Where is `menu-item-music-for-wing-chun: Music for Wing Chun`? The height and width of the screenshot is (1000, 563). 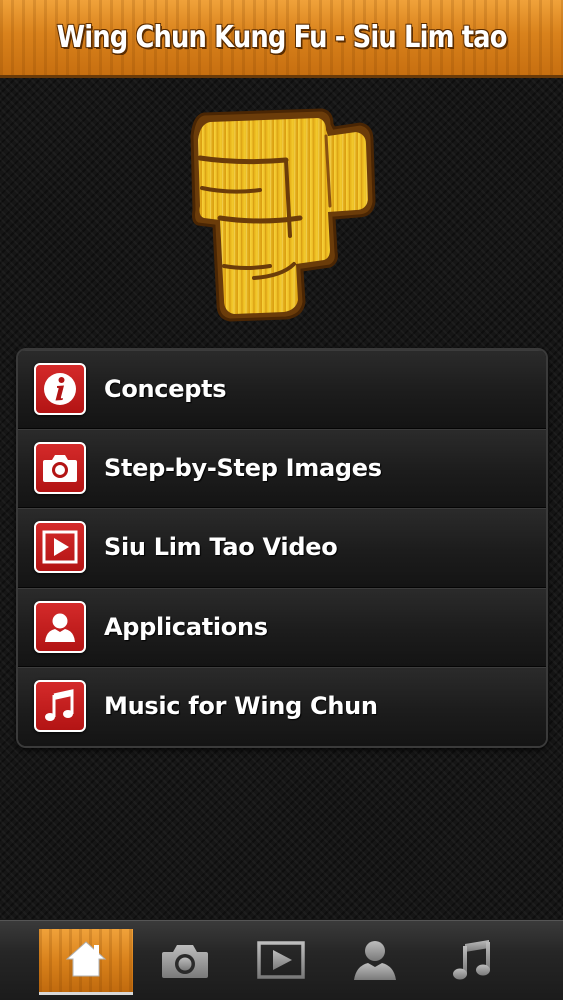
menu-item-music-for-wing-chun: Music for Wing Chun is located at coordinates (282, 706).